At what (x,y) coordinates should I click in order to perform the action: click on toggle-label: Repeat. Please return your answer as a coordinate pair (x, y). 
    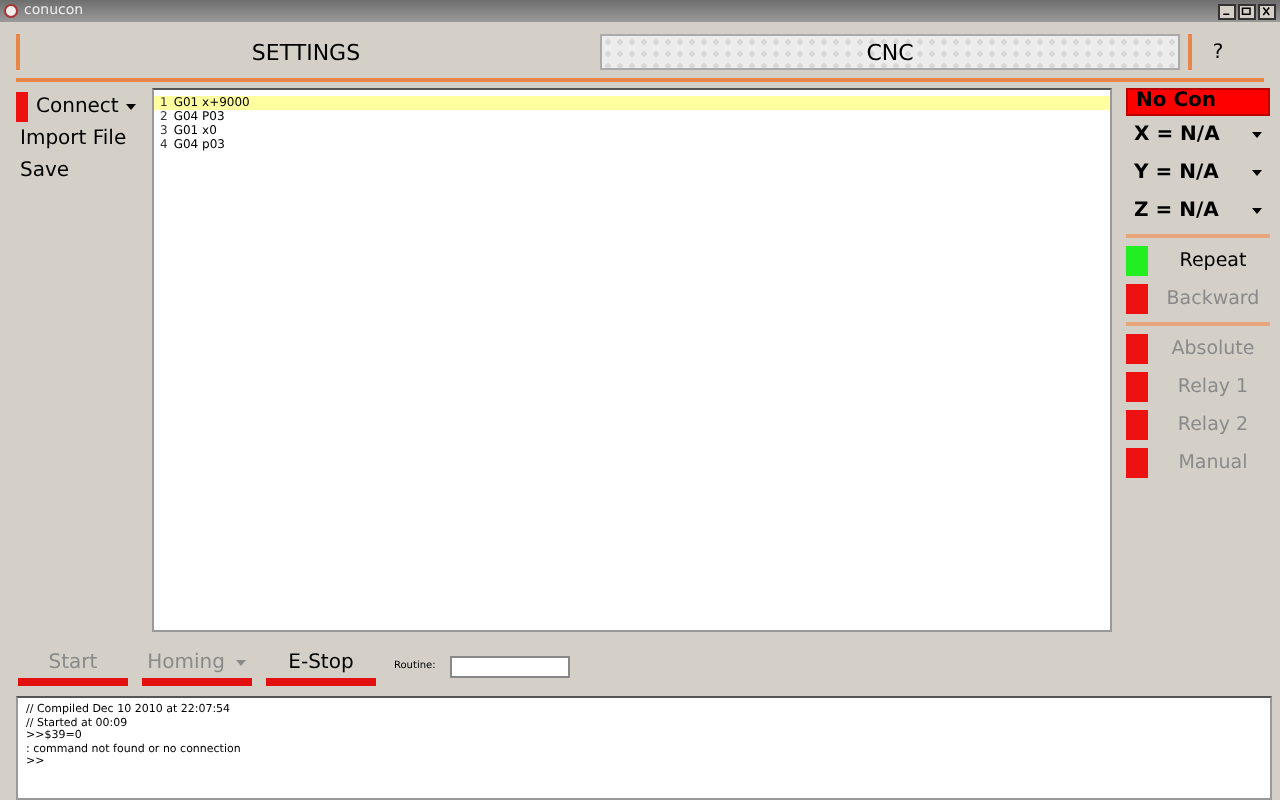
    Looking at the image, I should click on (1213, 261).